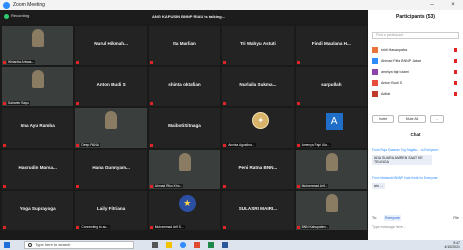  Describe the element at coordinates (453, 5) in the screenshot. I see `close-button: ×` at that location.